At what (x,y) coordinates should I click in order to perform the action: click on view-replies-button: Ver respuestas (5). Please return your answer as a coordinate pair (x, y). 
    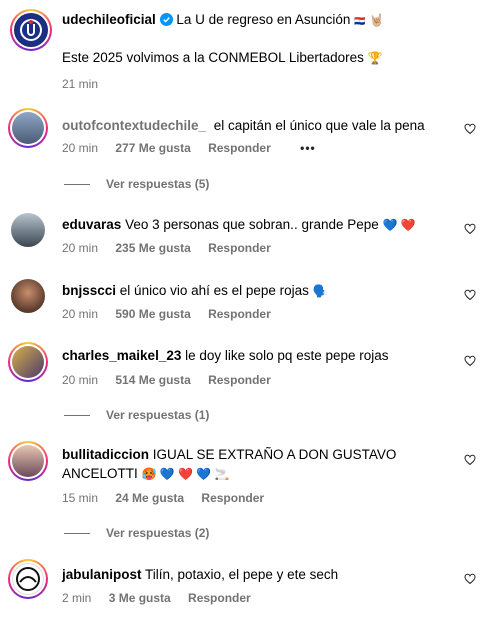
    Looking at the image, I should click on (136, 184).